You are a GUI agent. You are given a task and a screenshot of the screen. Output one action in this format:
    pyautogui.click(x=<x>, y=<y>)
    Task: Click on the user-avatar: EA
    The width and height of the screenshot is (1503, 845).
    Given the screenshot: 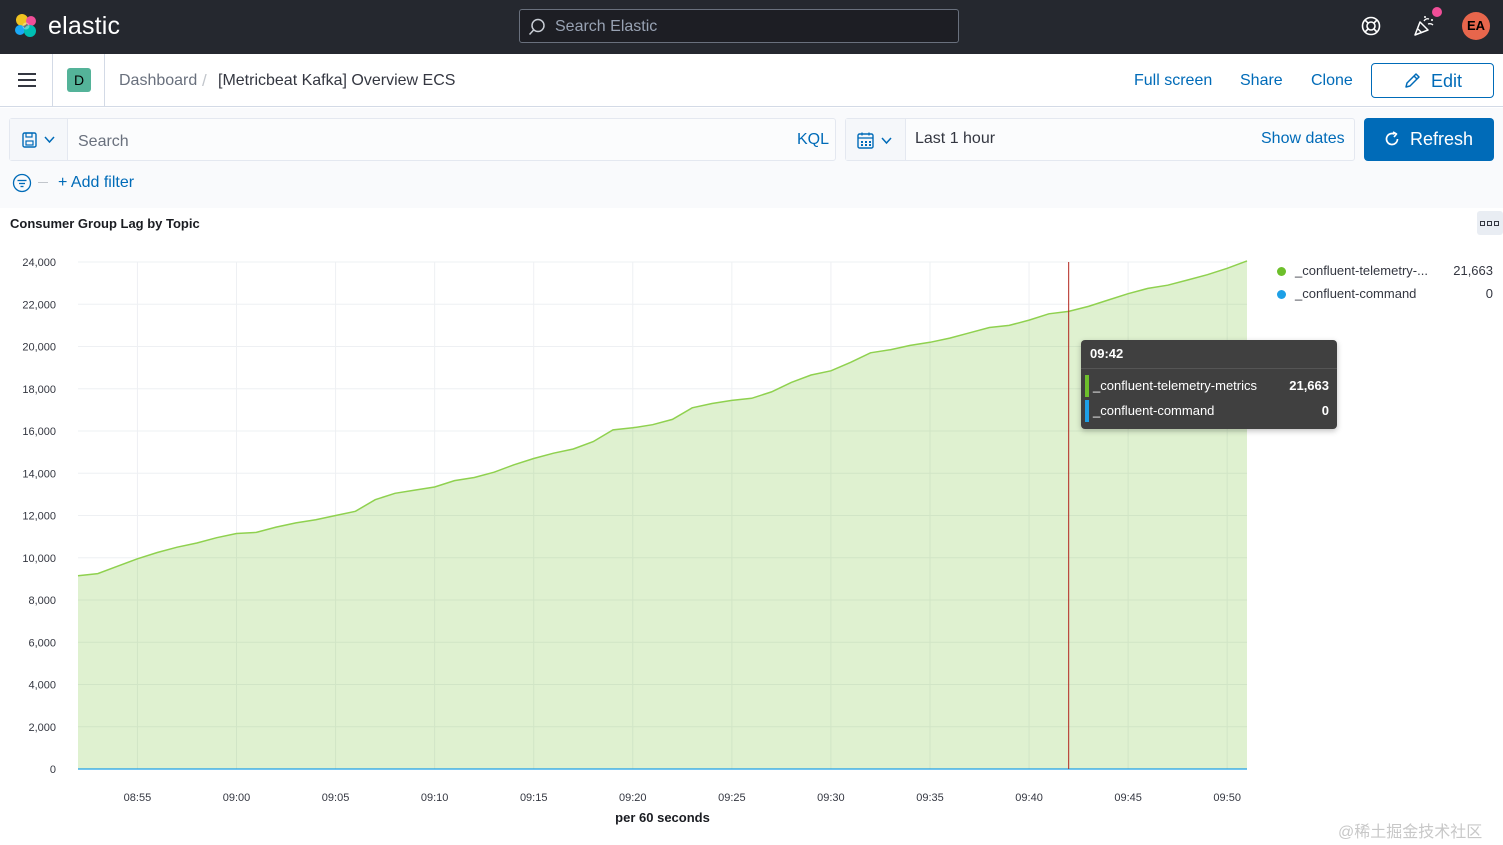 What is the action you would take?
    pyautogui.click(x=1476, y=26)
    